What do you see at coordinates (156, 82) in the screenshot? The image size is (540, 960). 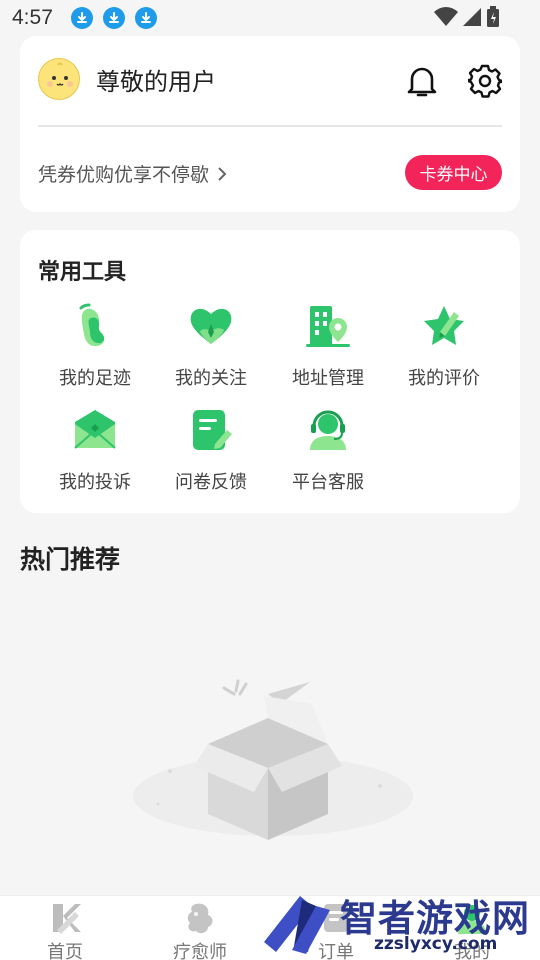 I see `username: 尊敬的用户` at bounding box center [156, 82].